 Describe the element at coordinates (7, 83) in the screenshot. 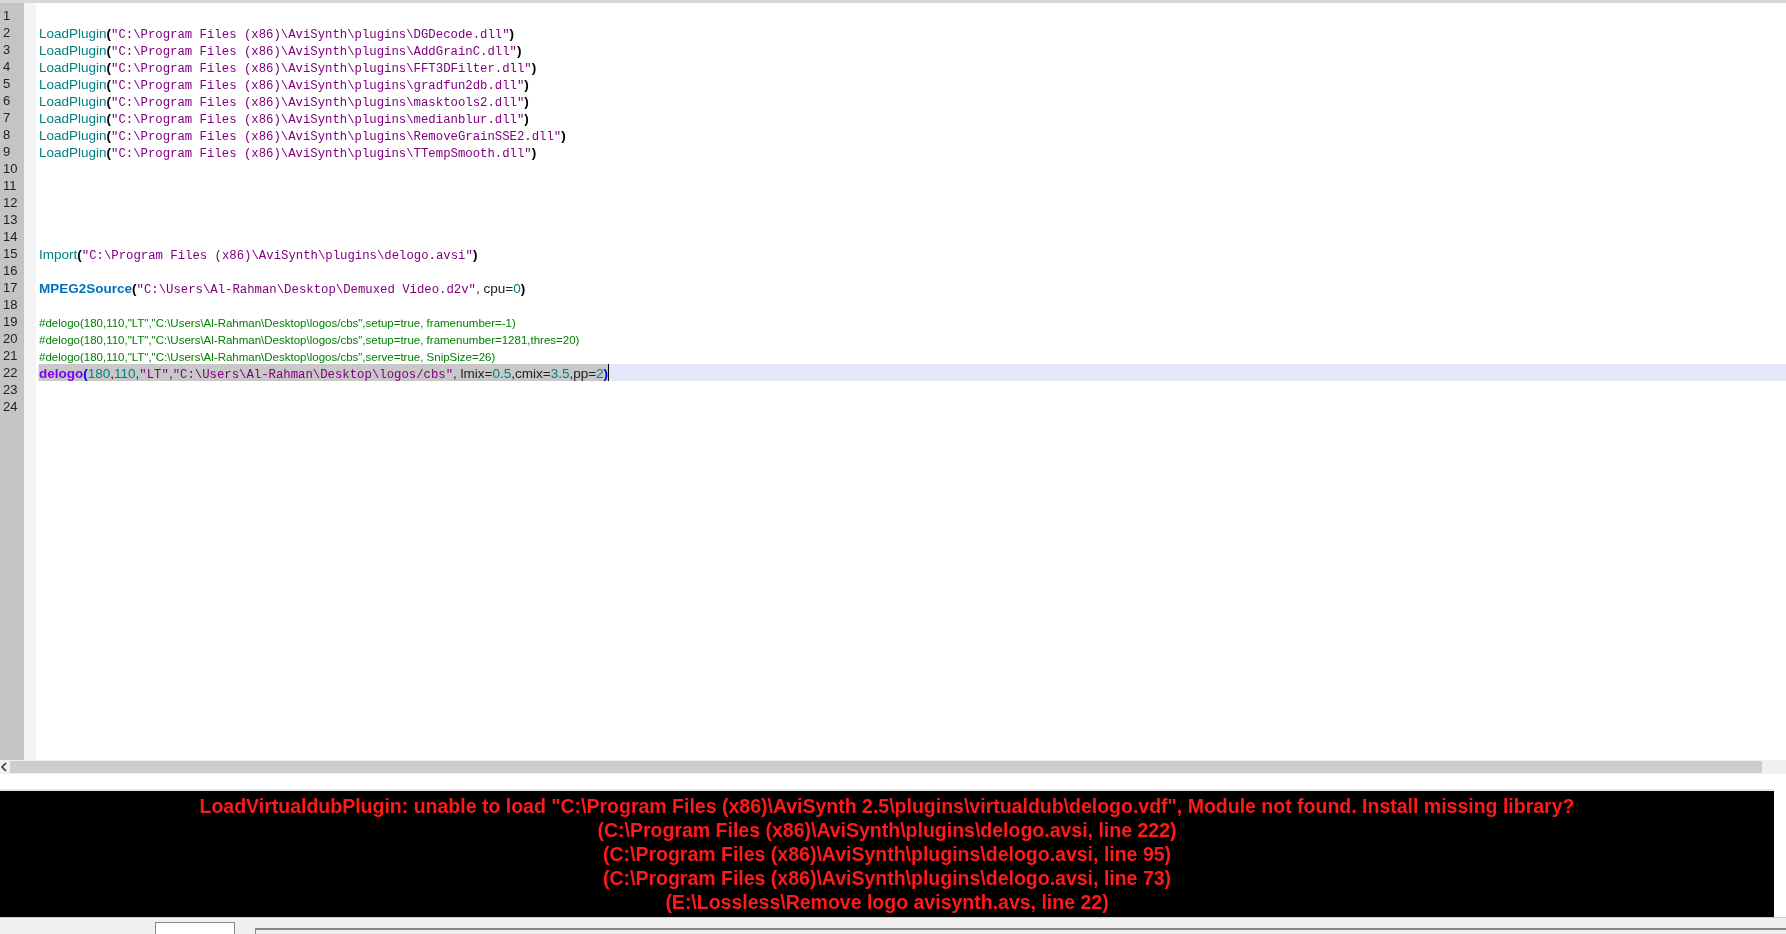

I see `line-number: 5` at that location.